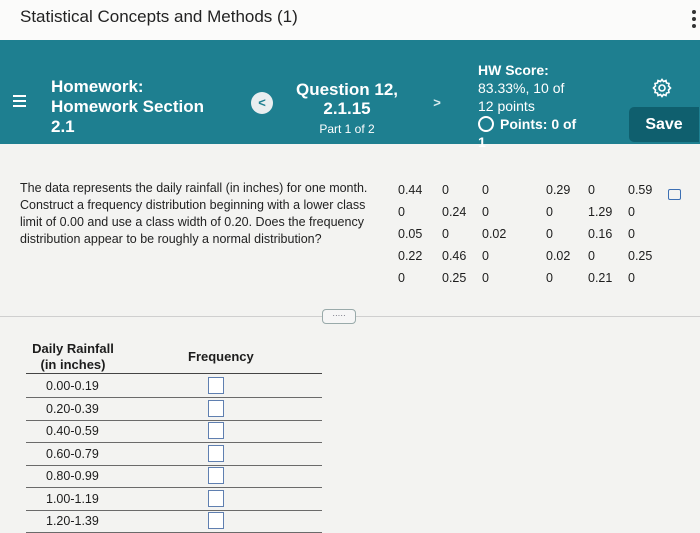  Describe the element at coordinates (662, 88) in the screenshot. I see `settings-gear-icon` at that location.